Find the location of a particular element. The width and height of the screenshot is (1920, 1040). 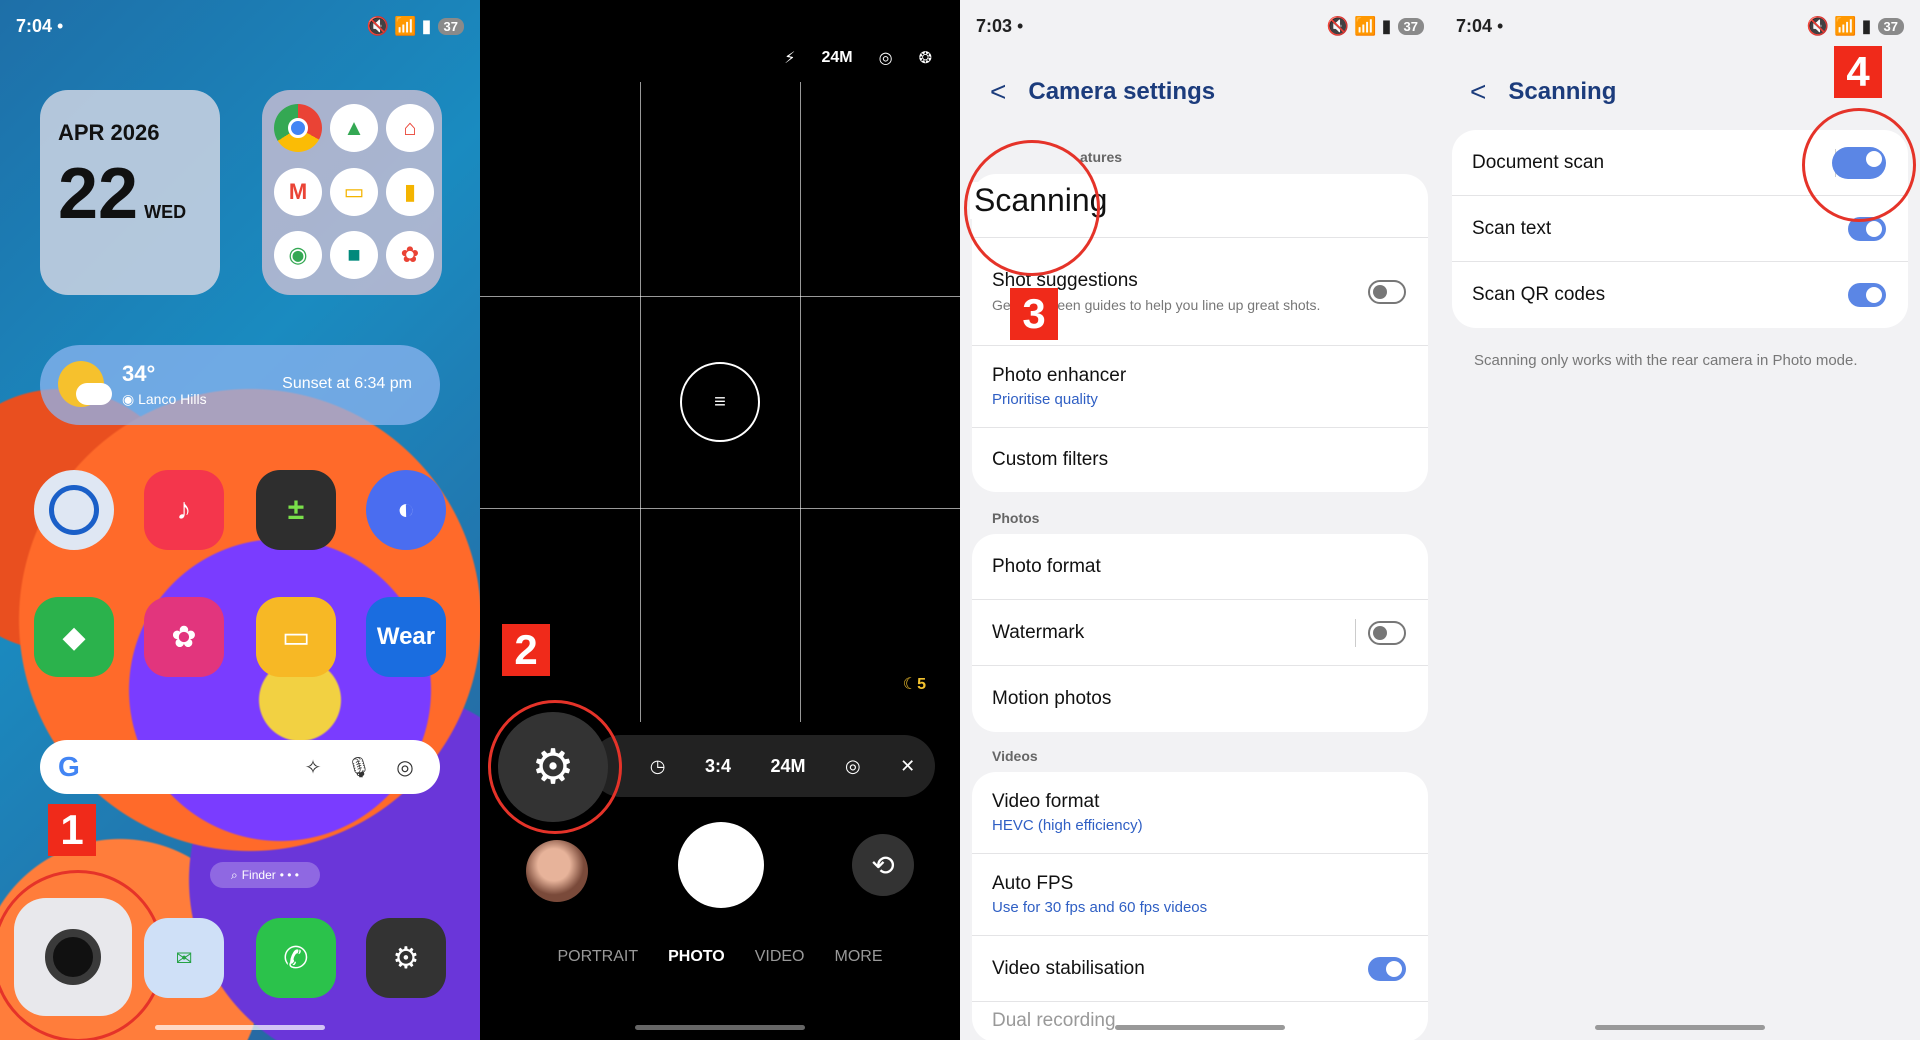

watermark-toggle is located at coordinates (1387, 632).